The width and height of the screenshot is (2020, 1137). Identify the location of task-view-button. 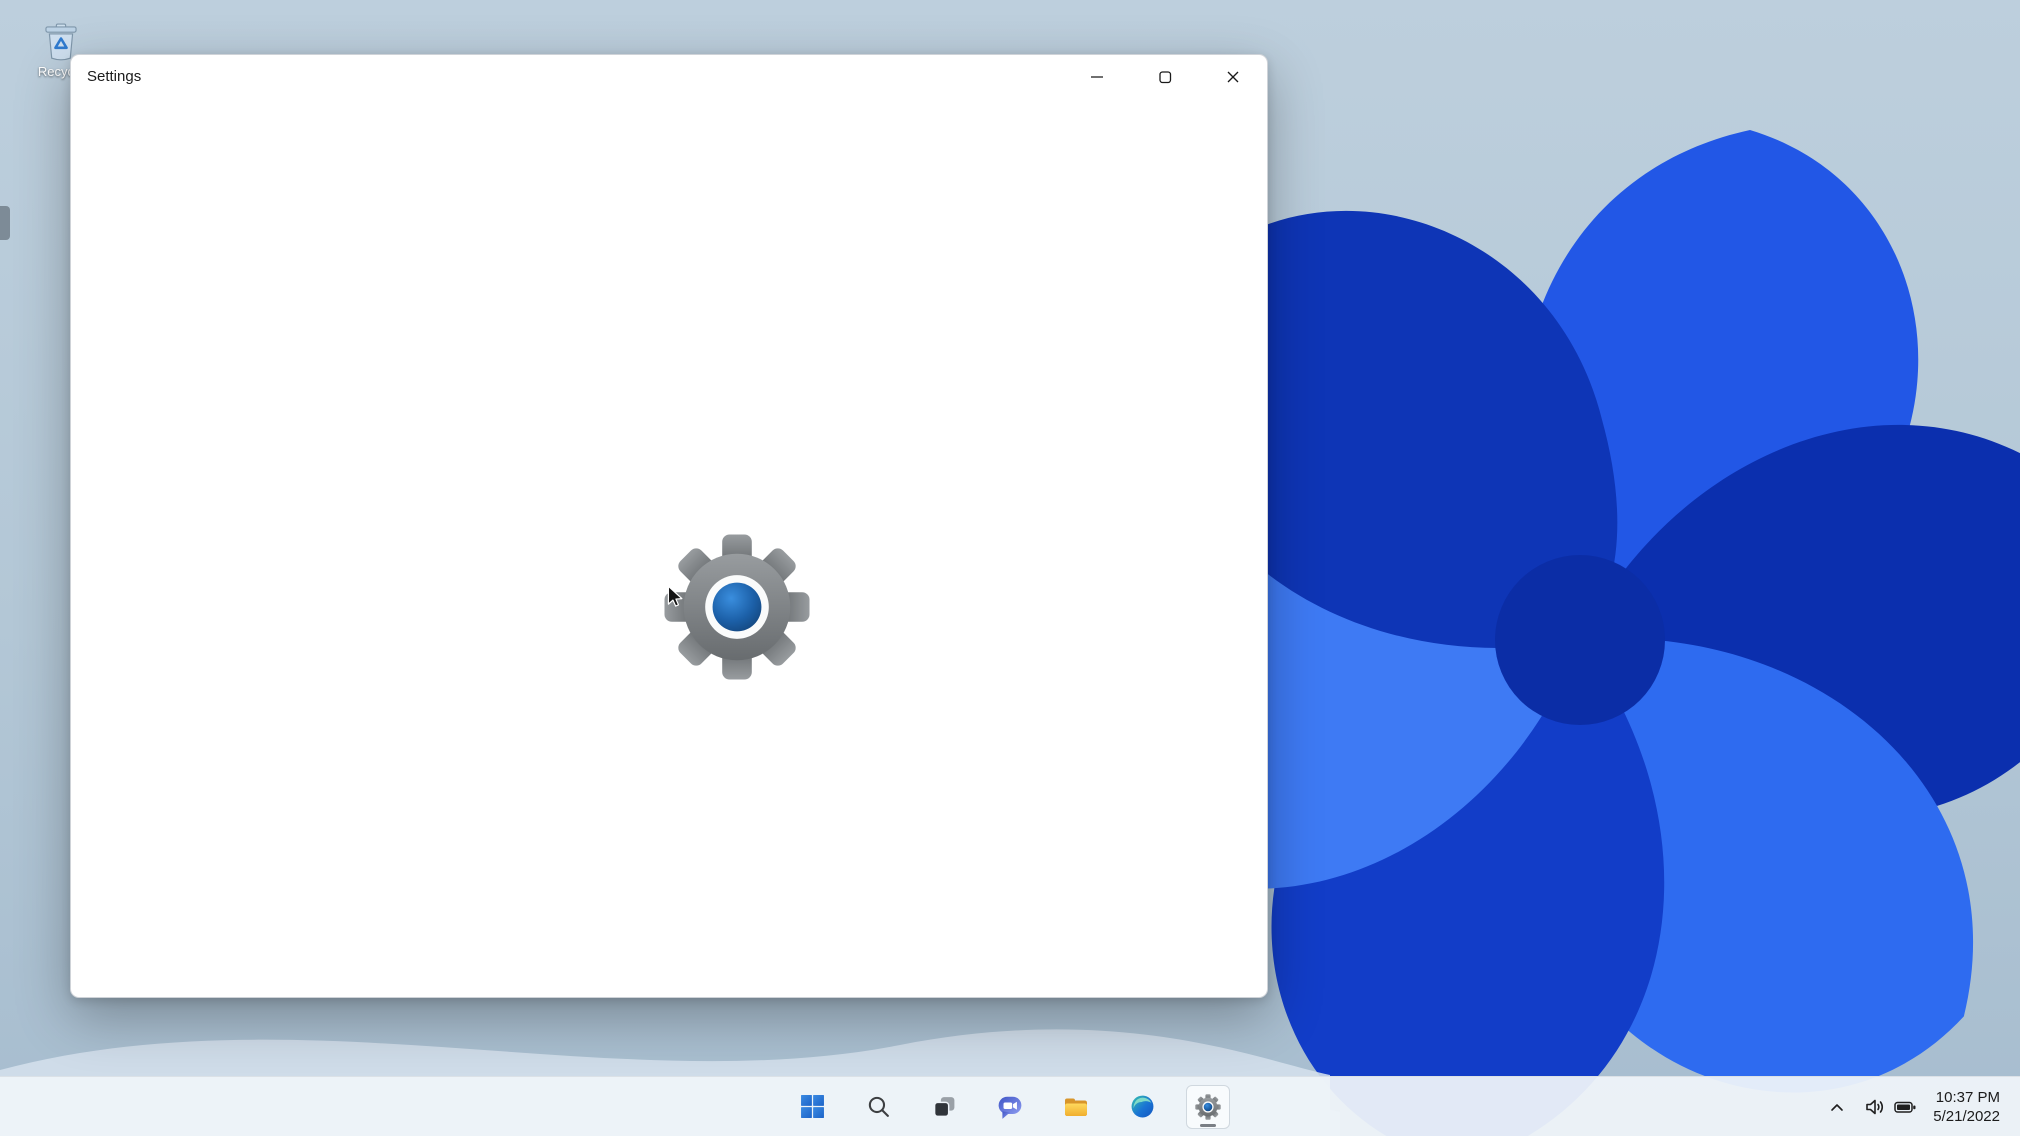
(944, 1107).